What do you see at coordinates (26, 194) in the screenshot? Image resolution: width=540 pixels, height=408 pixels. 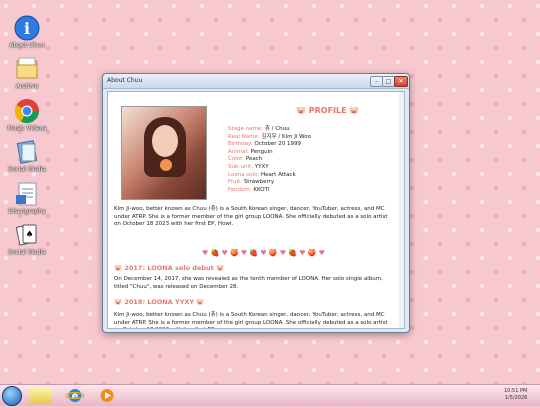 I see `document-icon` at bounding box center [26, 194].